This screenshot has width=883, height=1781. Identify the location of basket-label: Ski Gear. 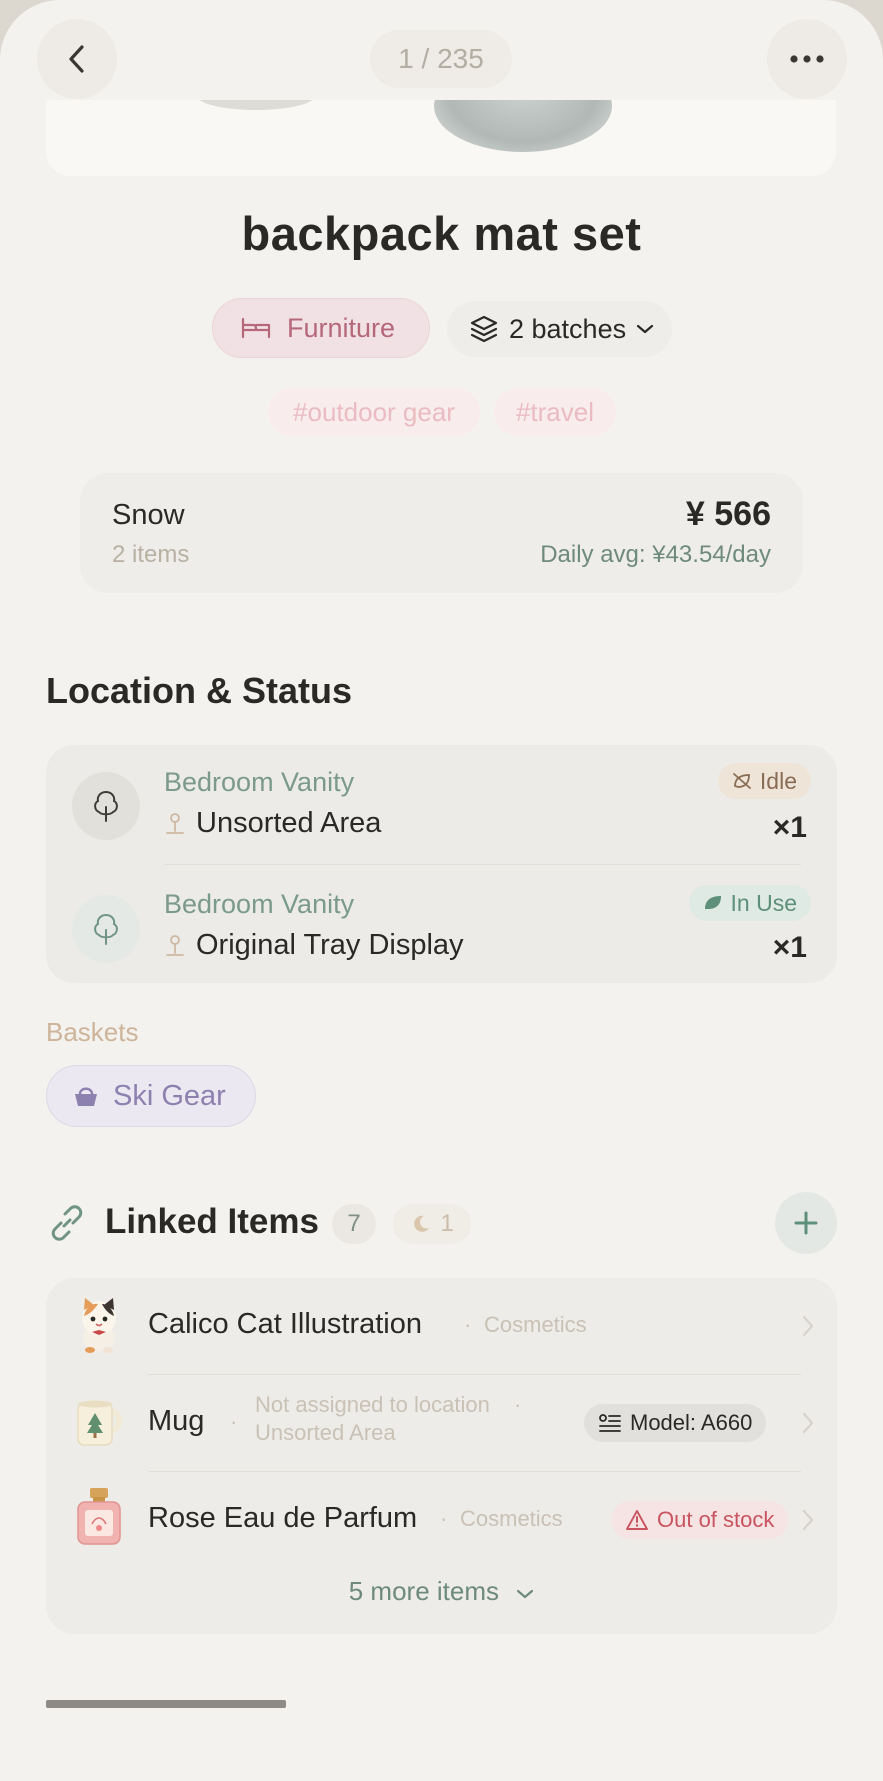
(169, 1095).